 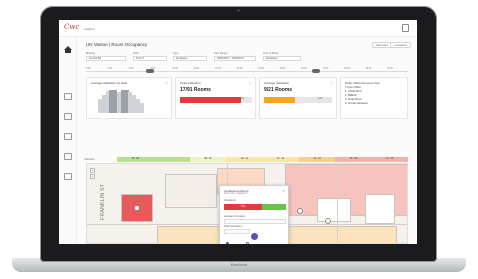 What do you see at coordinates (68, 49) in the screenshot?
I see `home-icon` at bounding box center [68, 49].